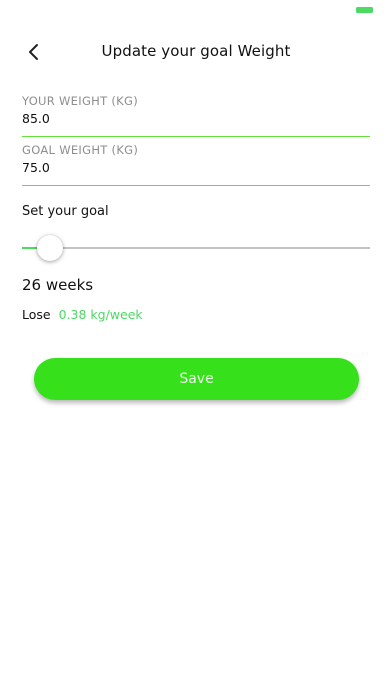 The height and width of the screenshot is (696, 392). I want to click on slider-thumb, so click(49, 248).